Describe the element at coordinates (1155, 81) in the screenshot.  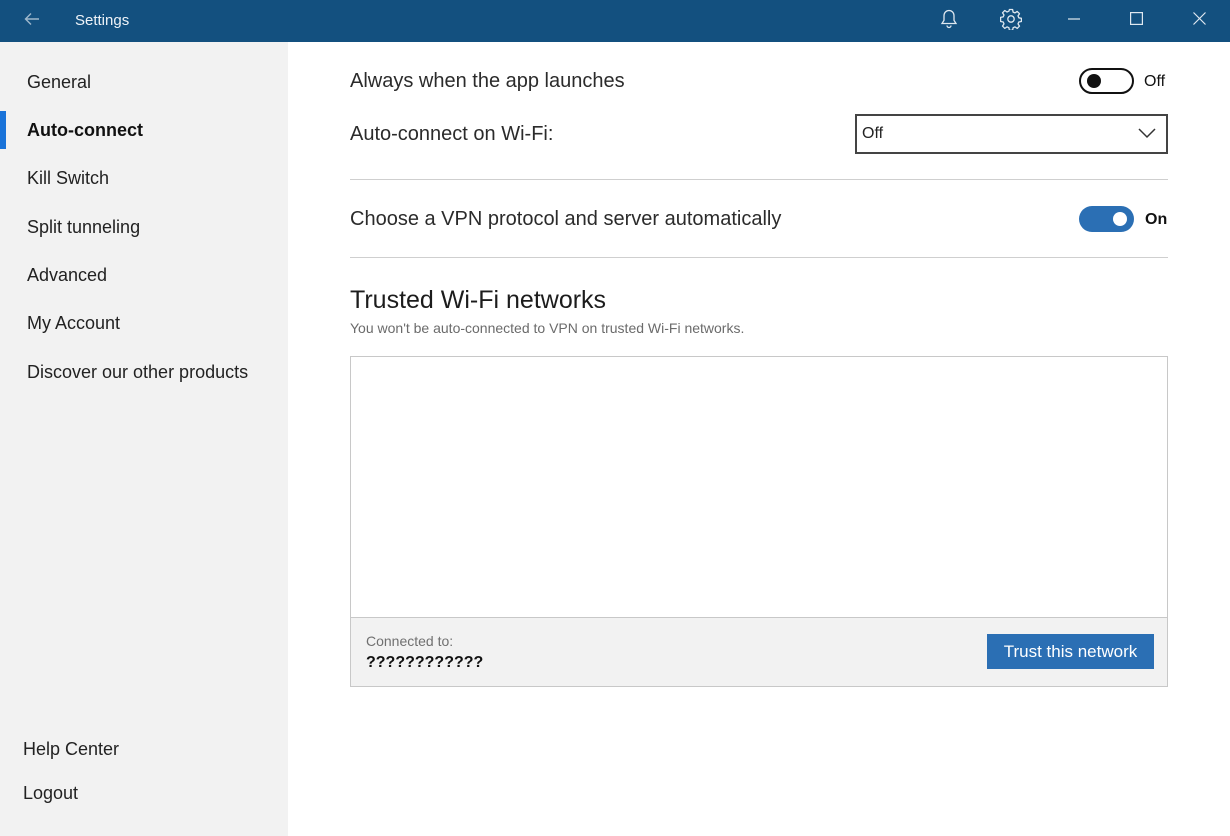
I see `app-launch-state: Off` at that location.